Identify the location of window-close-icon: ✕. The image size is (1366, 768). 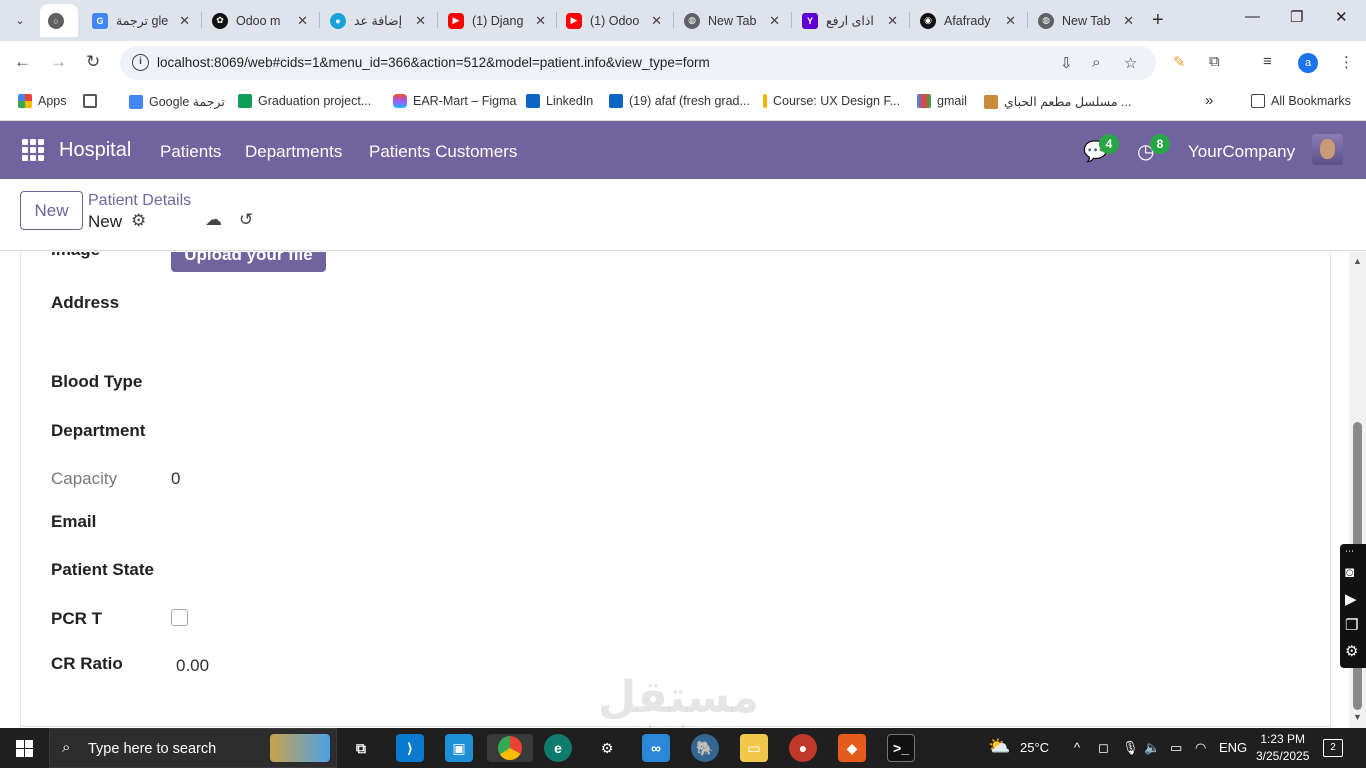
(1341, 17).